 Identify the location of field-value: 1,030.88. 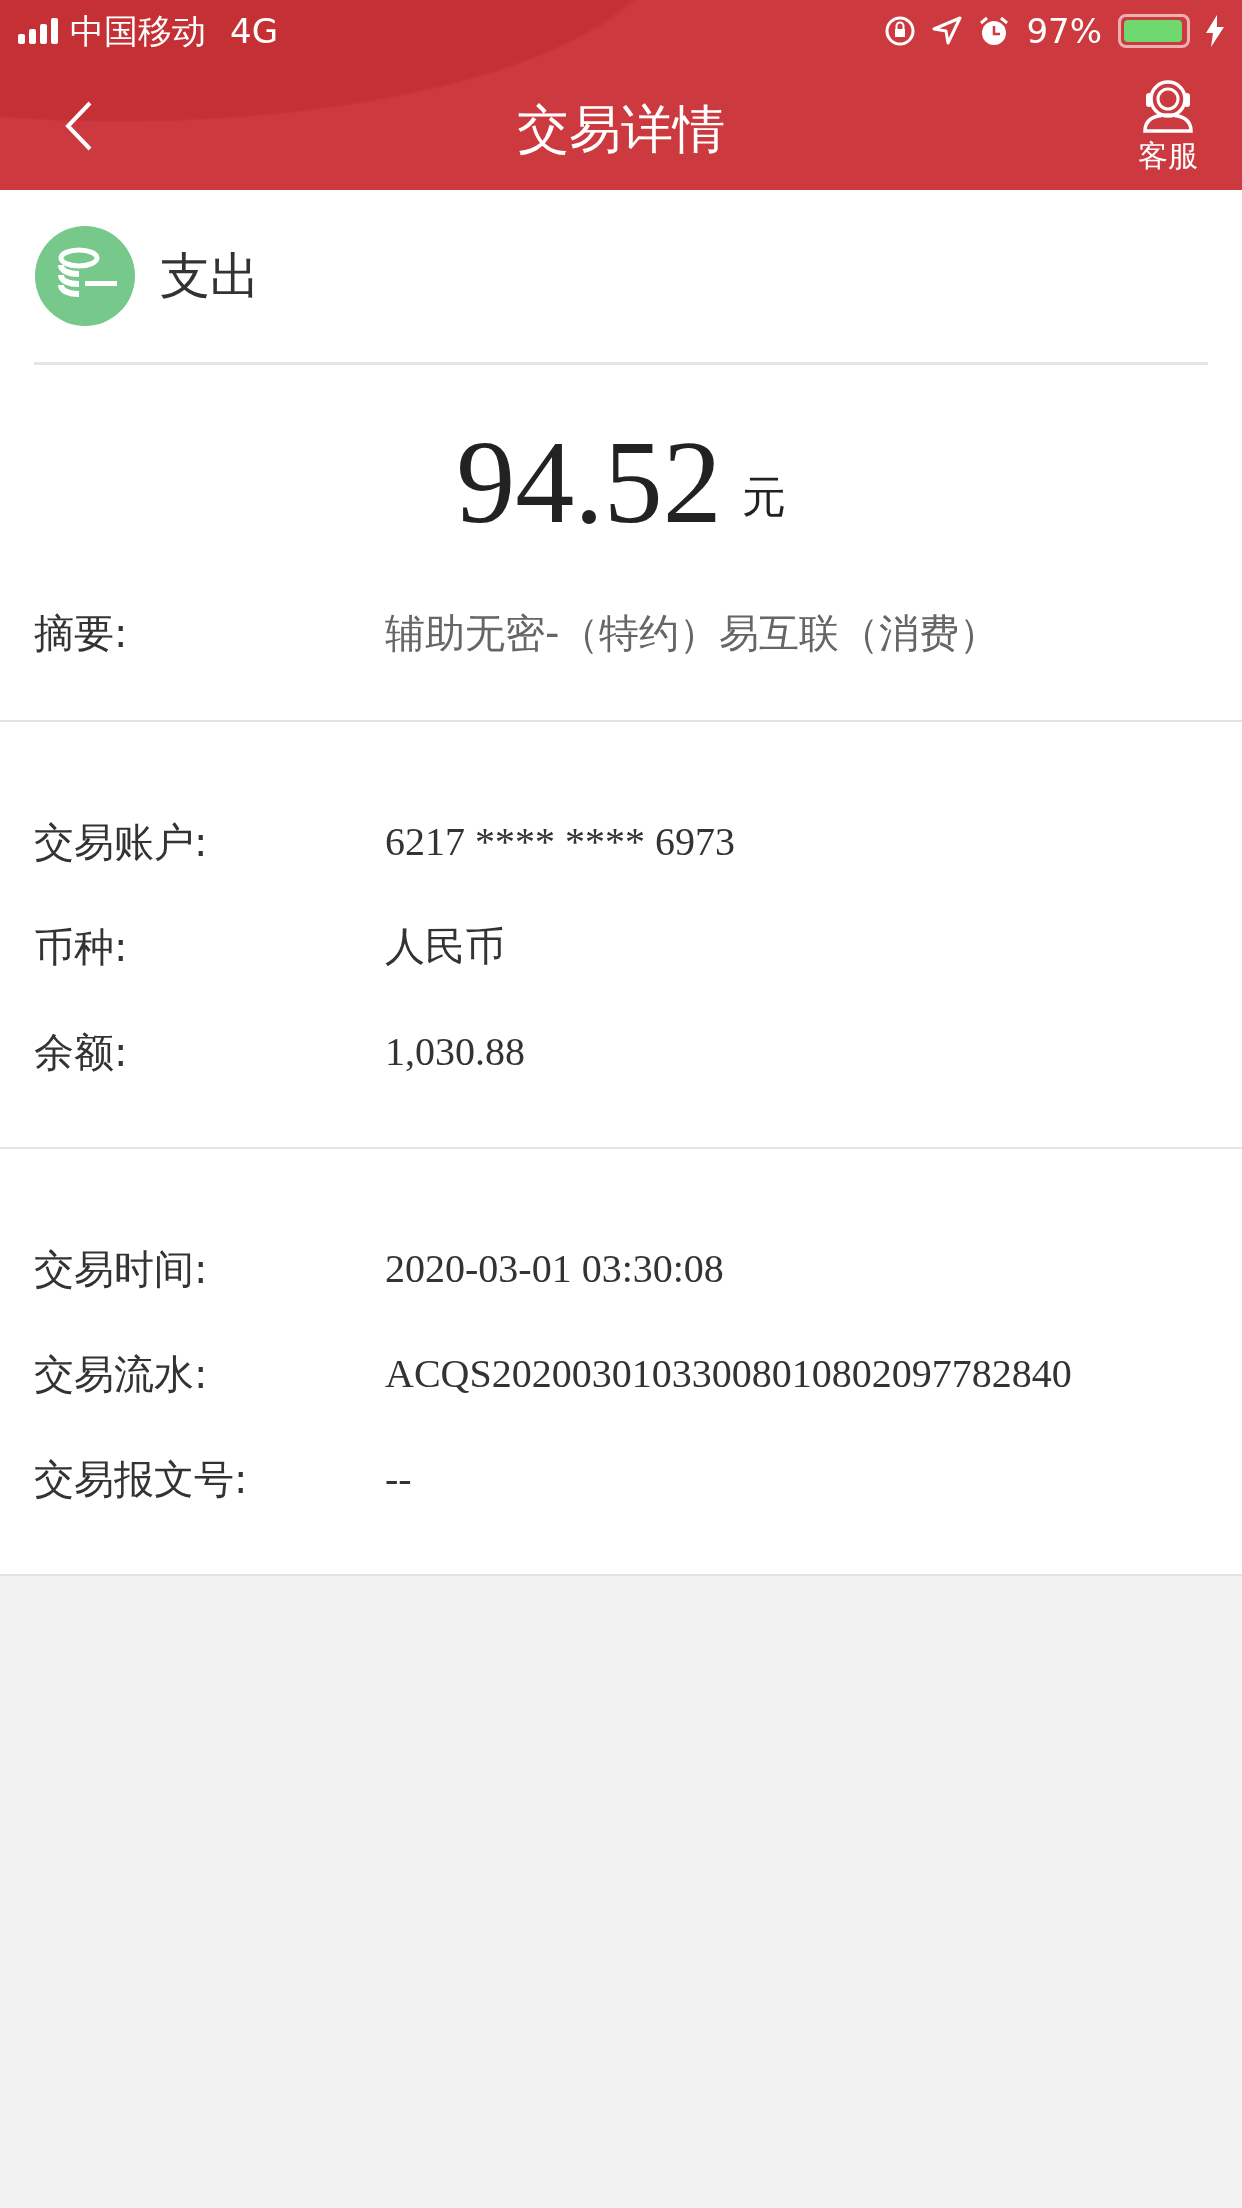
(455, 1051).